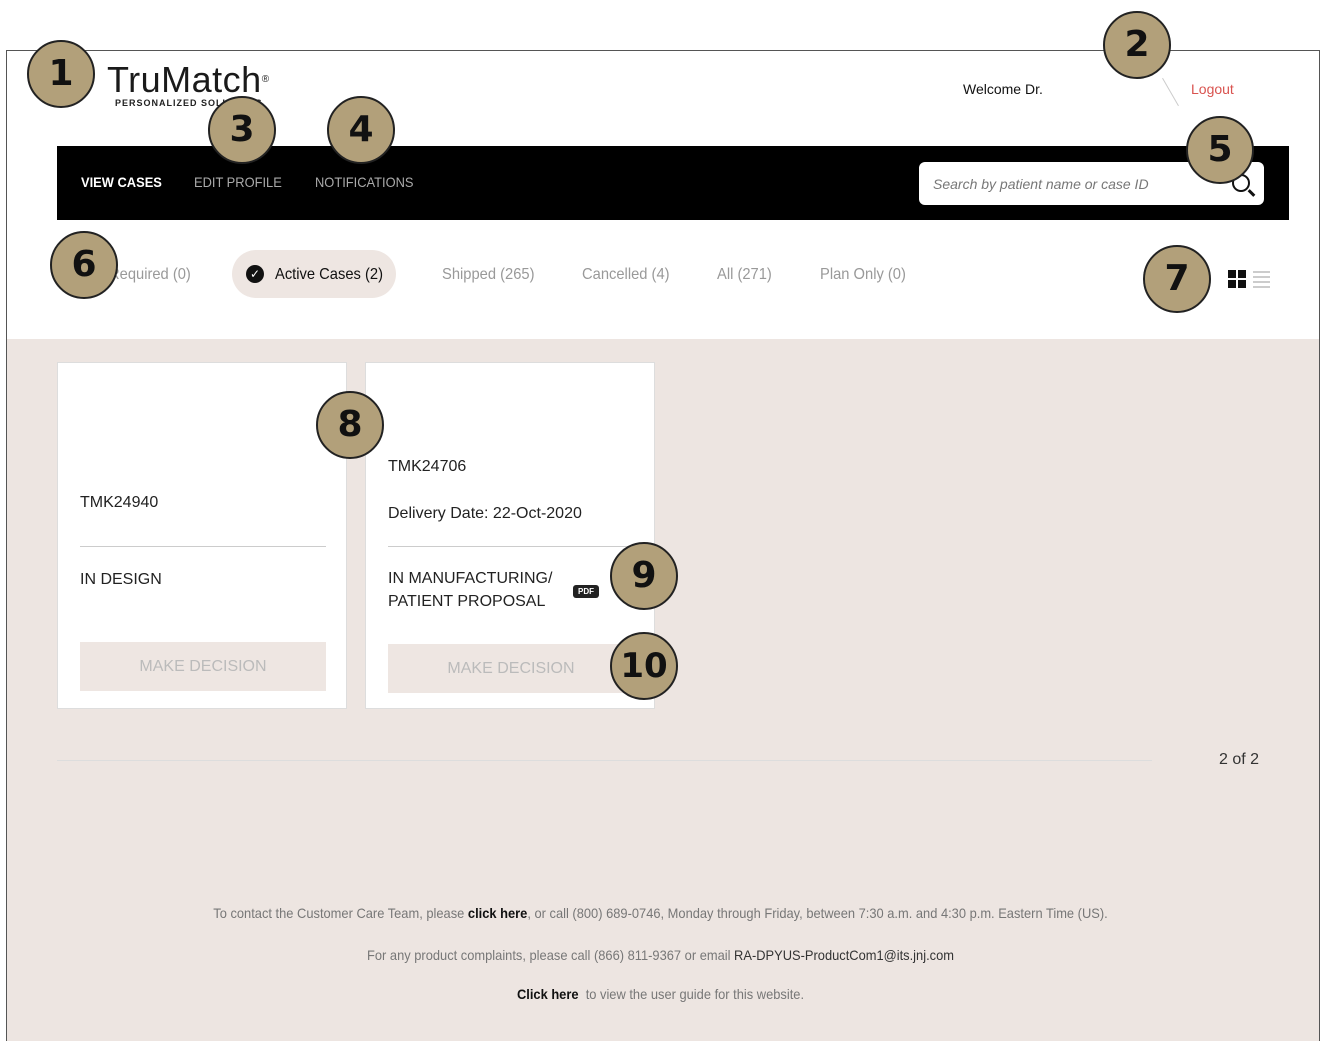 The width and height of the screenshot is (1321, 1041). What do you see at coordinates (1261, 279) in the screenshot?
I see `list-view-icon` at bounding box center [1261, 279].